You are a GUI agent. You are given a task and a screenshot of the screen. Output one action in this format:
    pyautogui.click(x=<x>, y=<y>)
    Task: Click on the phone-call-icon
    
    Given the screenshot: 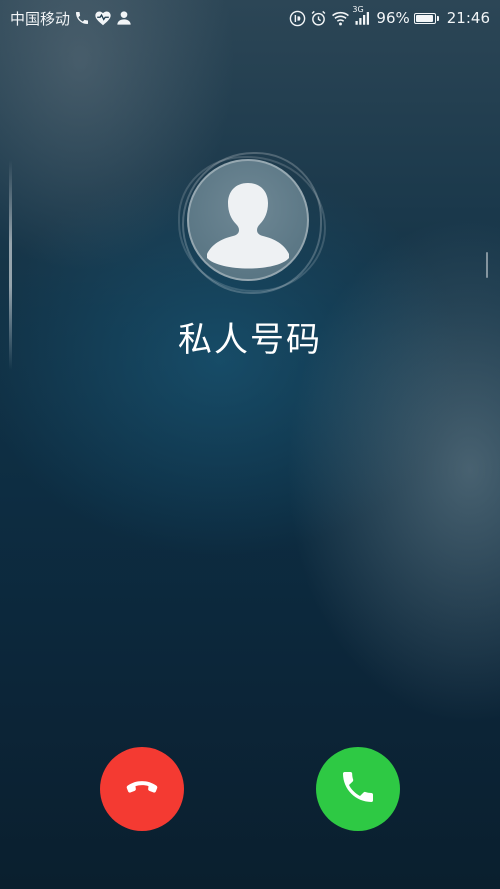 What is the action you would take?
    pyautogui.click(x=82, y=18)
    